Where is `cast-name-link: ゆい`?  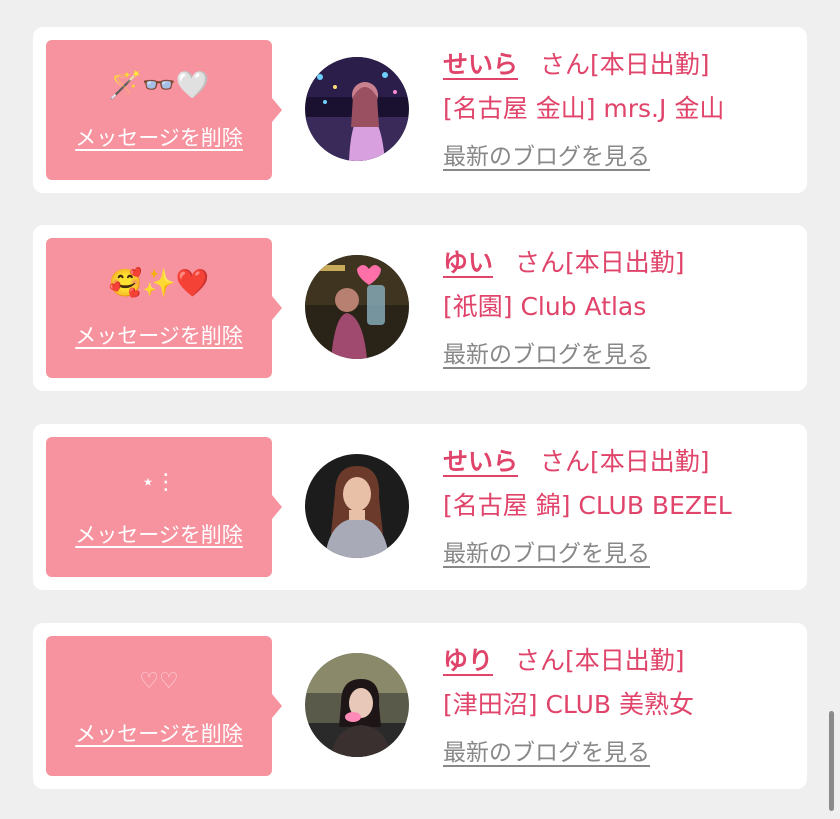 cast-name-link: ゆい is located at coordinates (468, 262).